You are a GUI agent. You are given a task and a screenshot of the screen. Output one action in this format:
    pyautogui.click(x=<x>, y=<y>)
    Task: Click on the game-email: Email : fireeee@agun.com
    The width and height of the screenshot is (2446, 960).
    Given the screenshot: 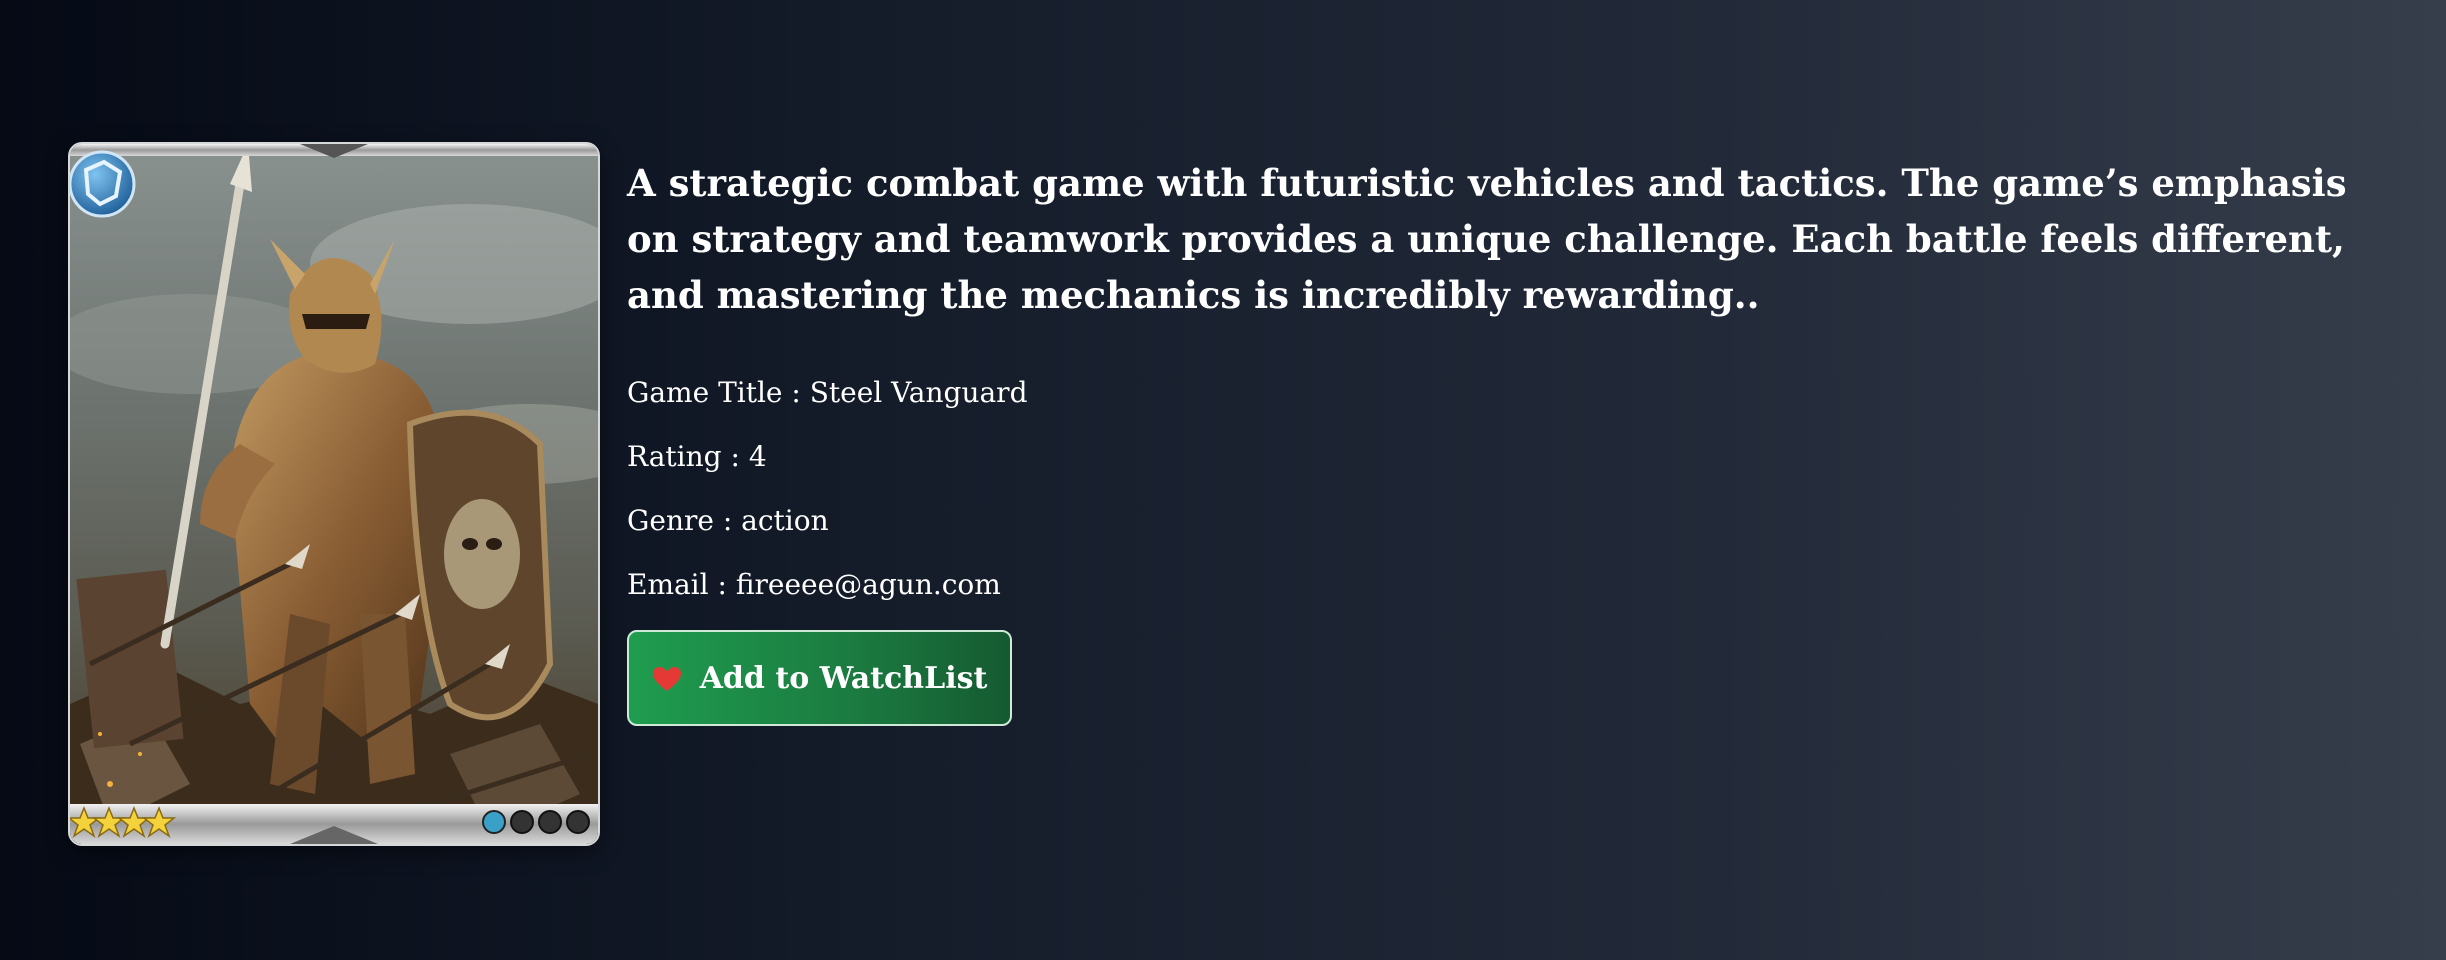 What is the action you would take?
    pyautogui.click(x=814, y=584)
    